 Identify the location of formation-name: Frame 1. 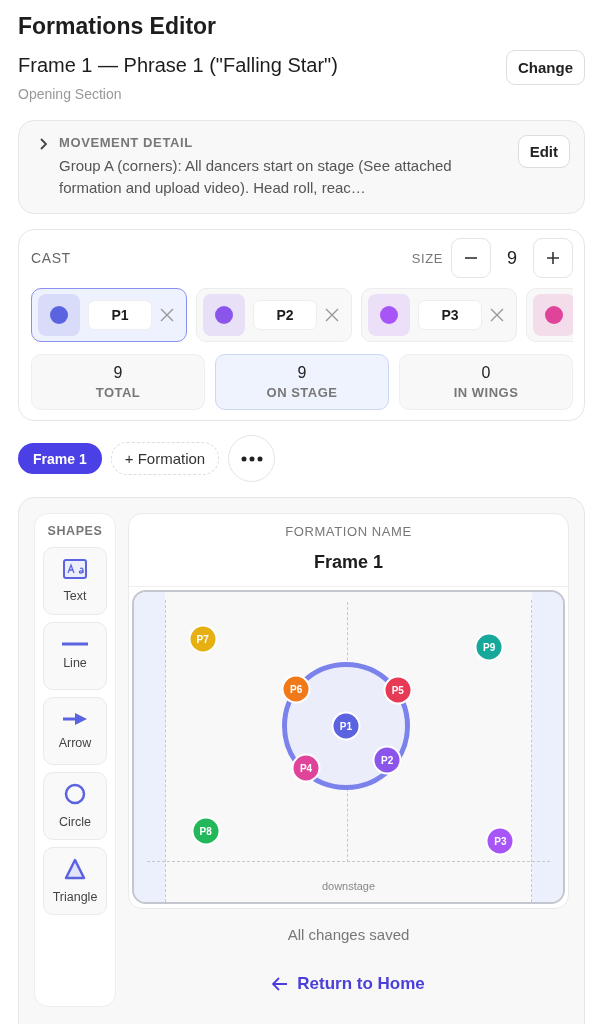
(348, 562).